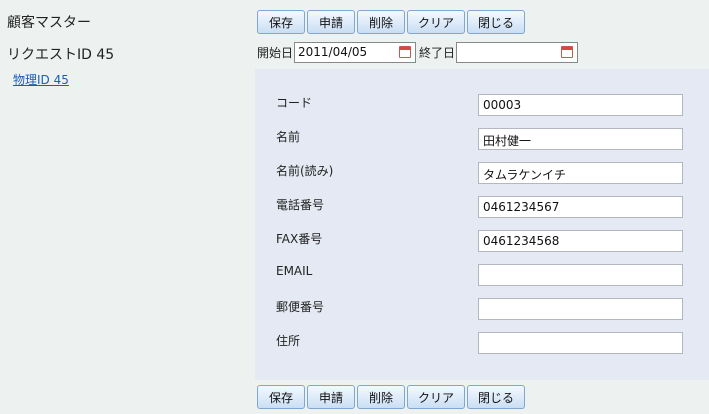  Describe the element at coordinates (300, 307) in the screenshot. I see `field-label-postal: 郵便番号` at that location.